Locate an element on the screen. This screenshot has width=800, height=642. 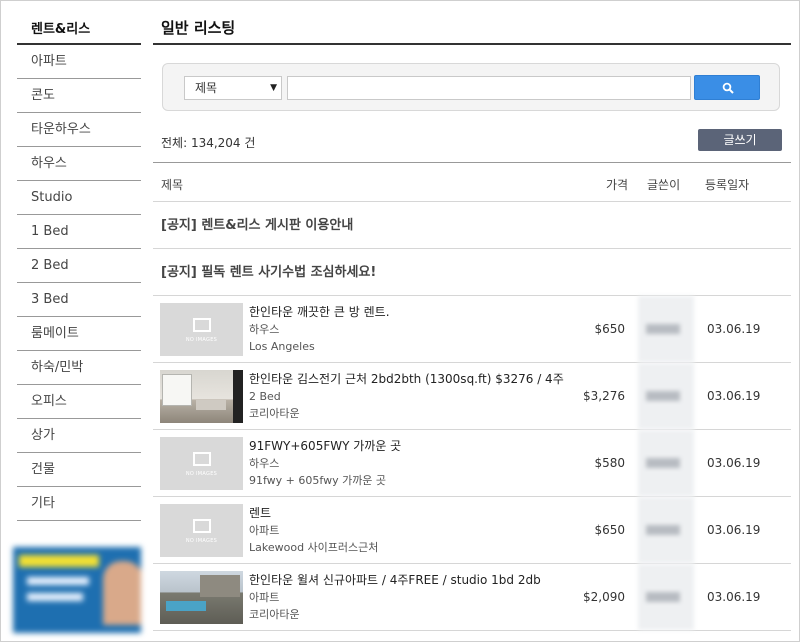
banner-ad is located at coordinates (77, 590).